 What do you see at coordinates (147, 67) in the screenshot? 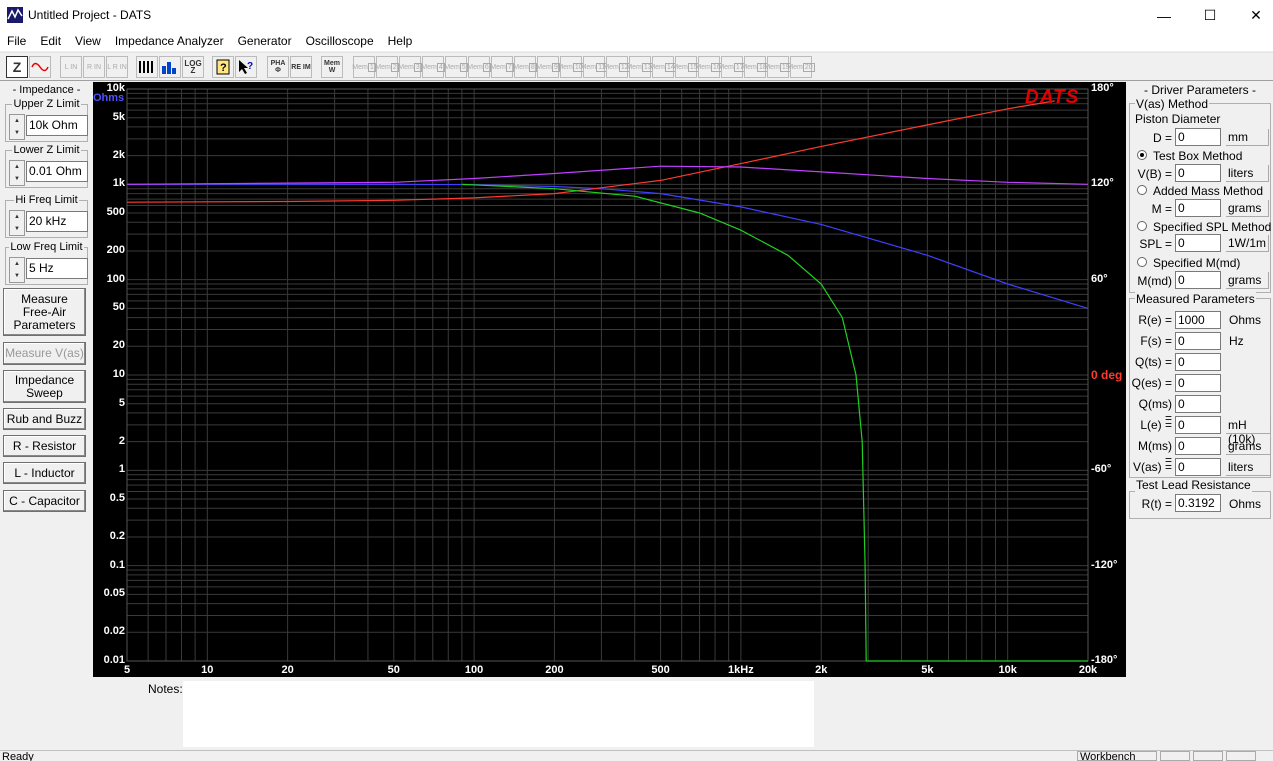
I see `grid-lines-button` at bounding box center [147, 67].